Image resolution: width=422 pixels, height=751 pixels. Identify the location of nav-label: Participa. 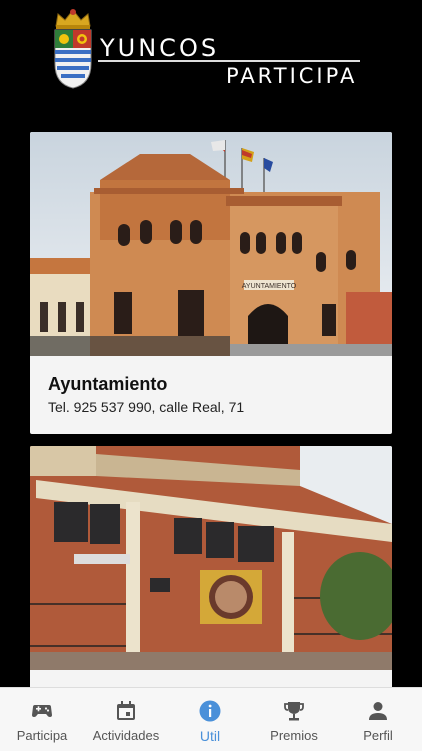
(42, 735).